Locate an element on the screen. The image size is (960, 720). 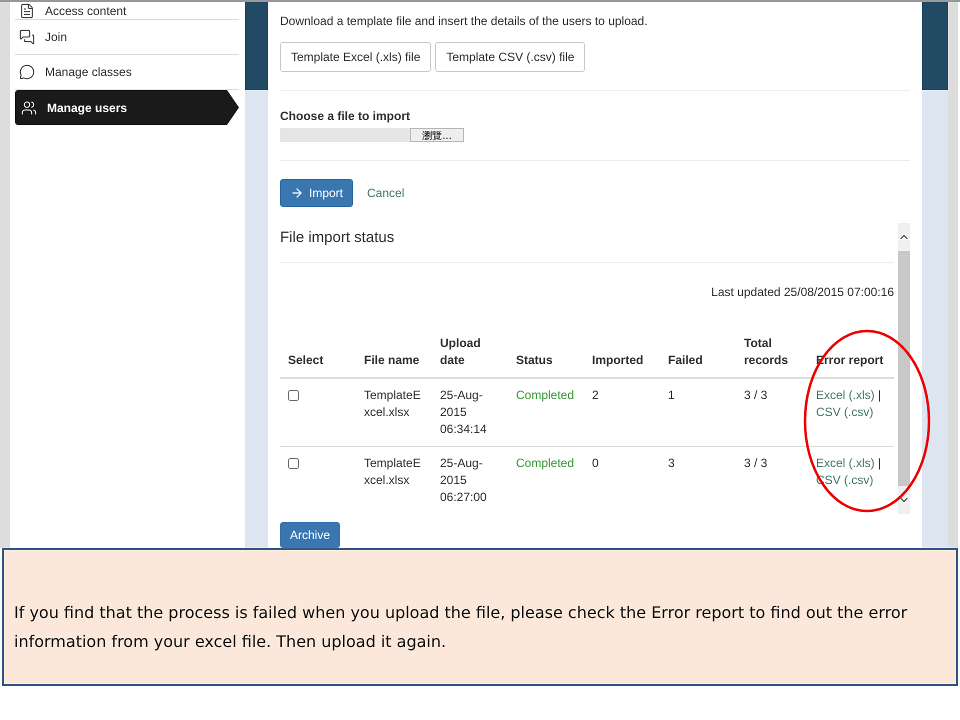
template-download-button: Template CSV (.csv) file is located at coordinates (510, 57).